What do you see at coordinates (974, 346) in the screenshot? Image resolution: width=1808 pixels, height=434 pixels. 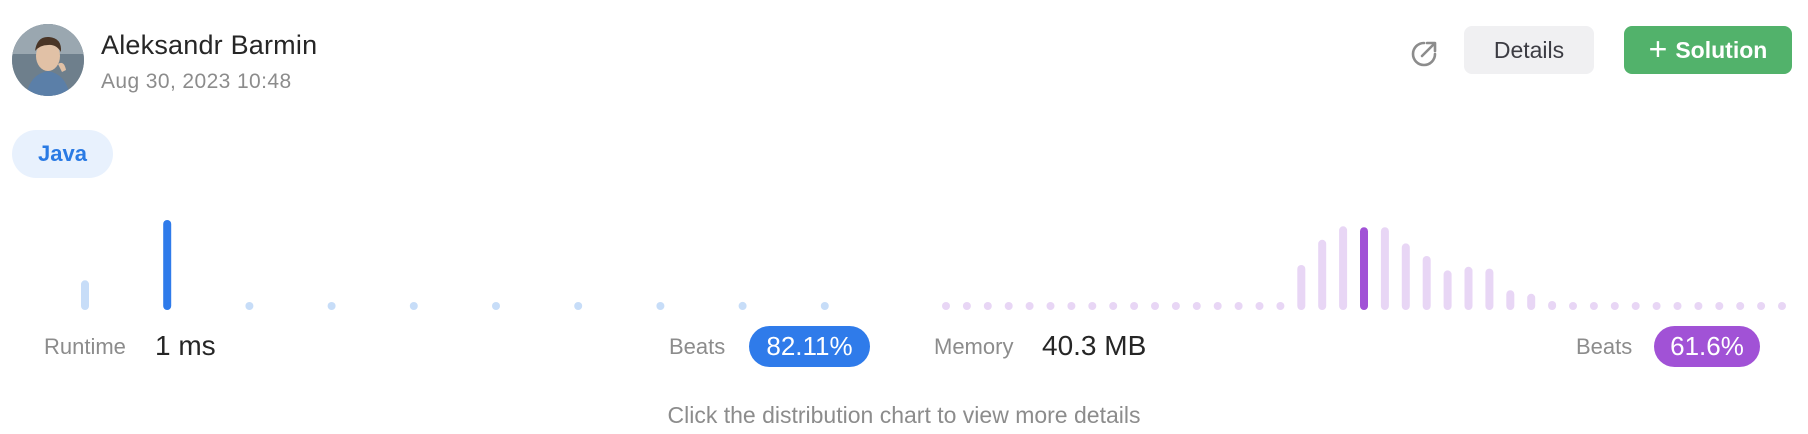 I see `memory-label: Memory` at bounding box center [974, 346].